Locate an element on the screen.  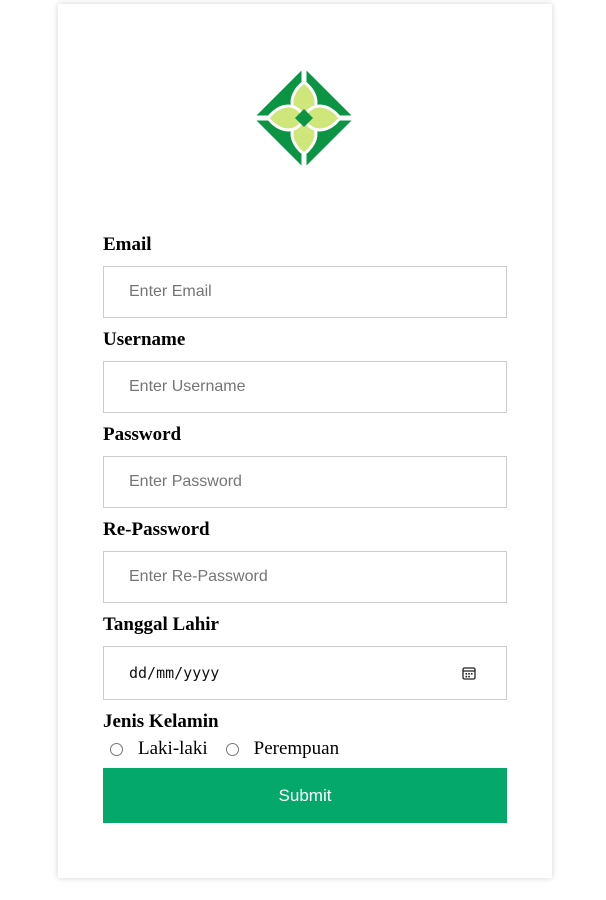
gender-radio-female is located at coordinates (232, 749).